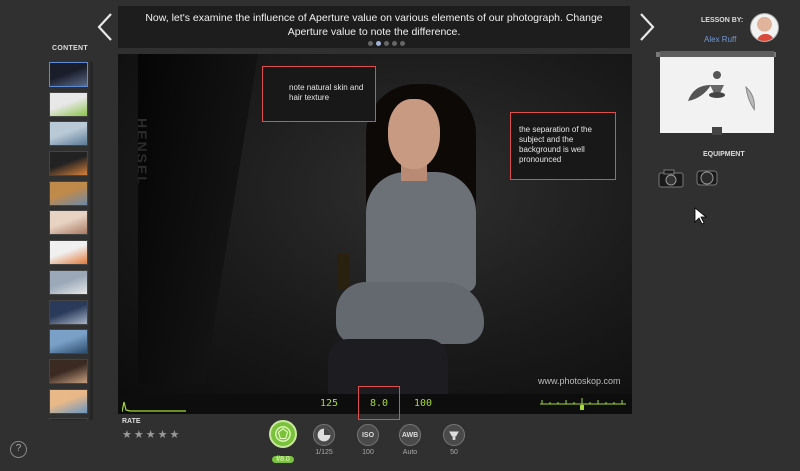 This screenshot has width=800, height=471. I want to click on iso-control: ISO 100, so click(368, 440).